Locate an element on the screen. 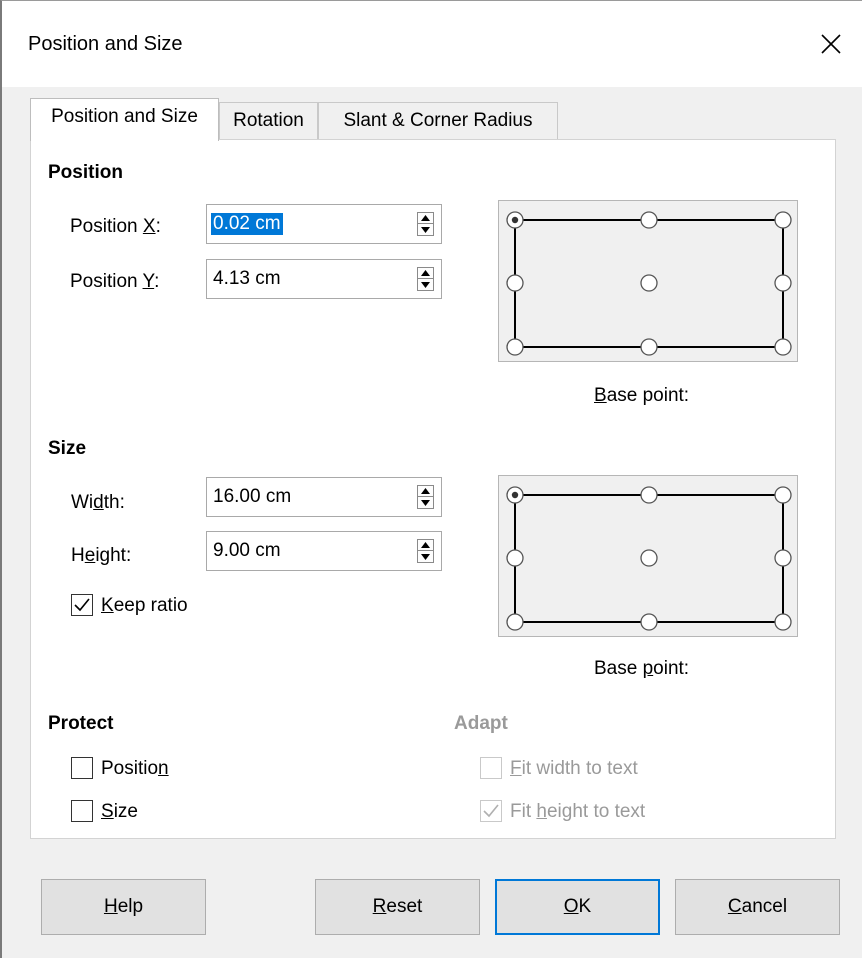 This screenshot has height=958, width=862. tab-rotation: Rotation is located at coordinates (268, 121).